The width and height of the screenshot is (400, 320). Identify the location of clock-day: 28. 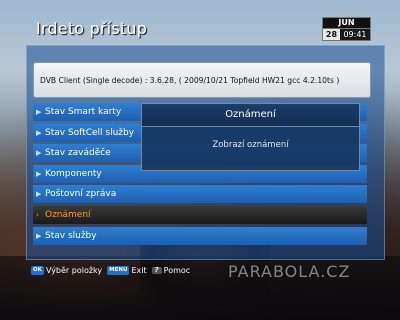
(331, 34).